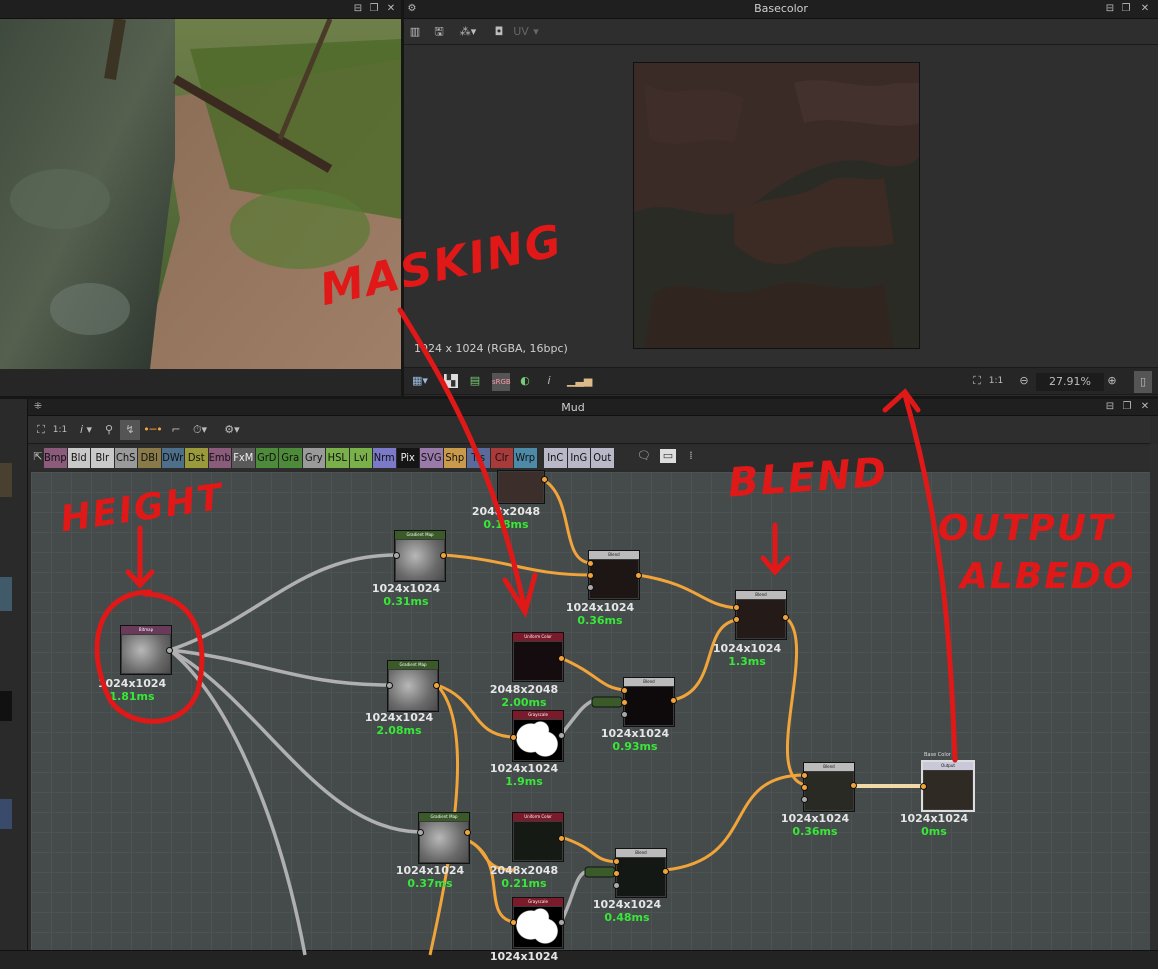  Describe the element at coordinates (1070, 382) in the screenshot. I see `zoom-field: 27.91%` at that location.